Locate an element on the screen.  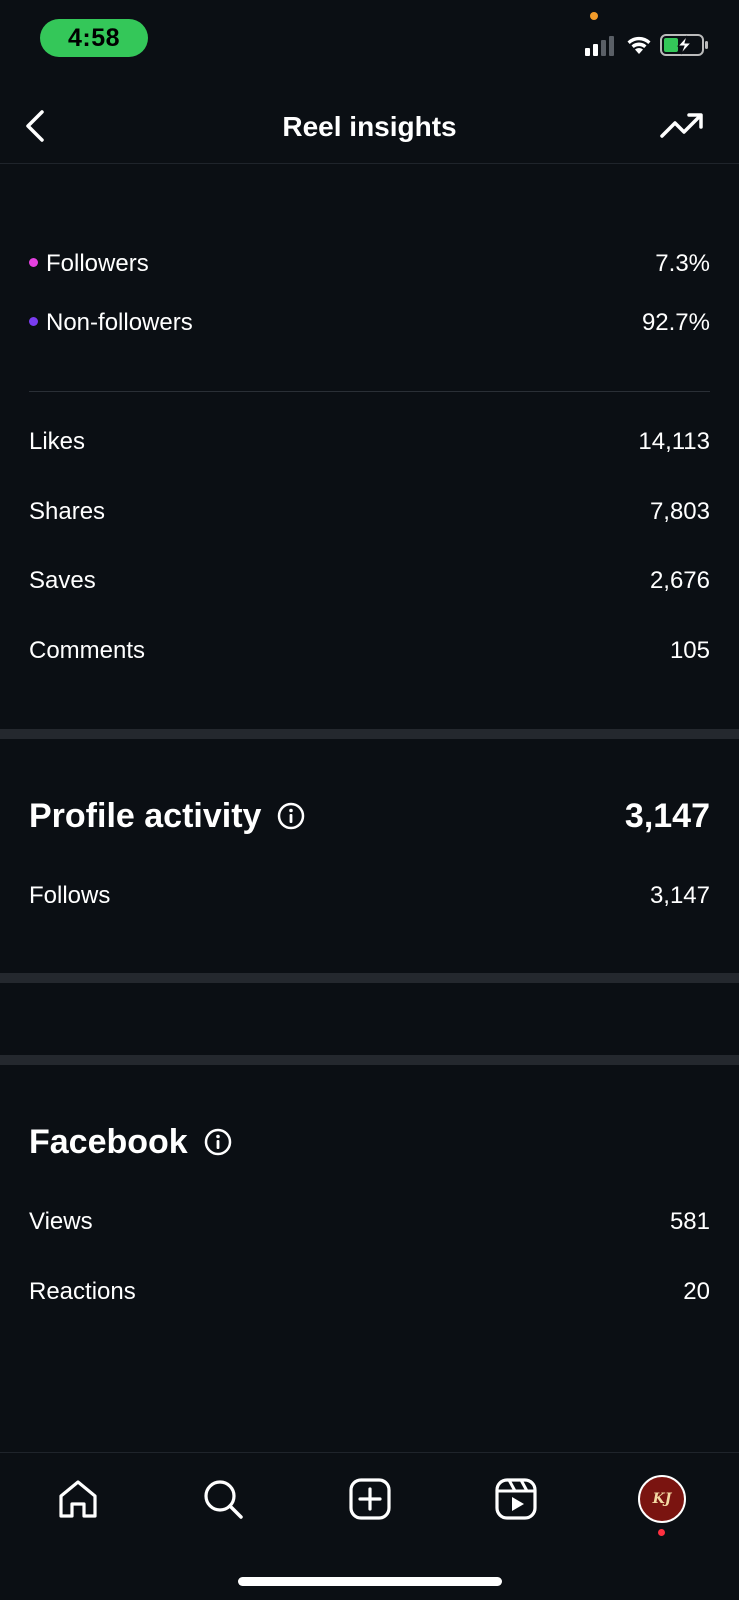
nav-search is located at coordinates (223, 1499).